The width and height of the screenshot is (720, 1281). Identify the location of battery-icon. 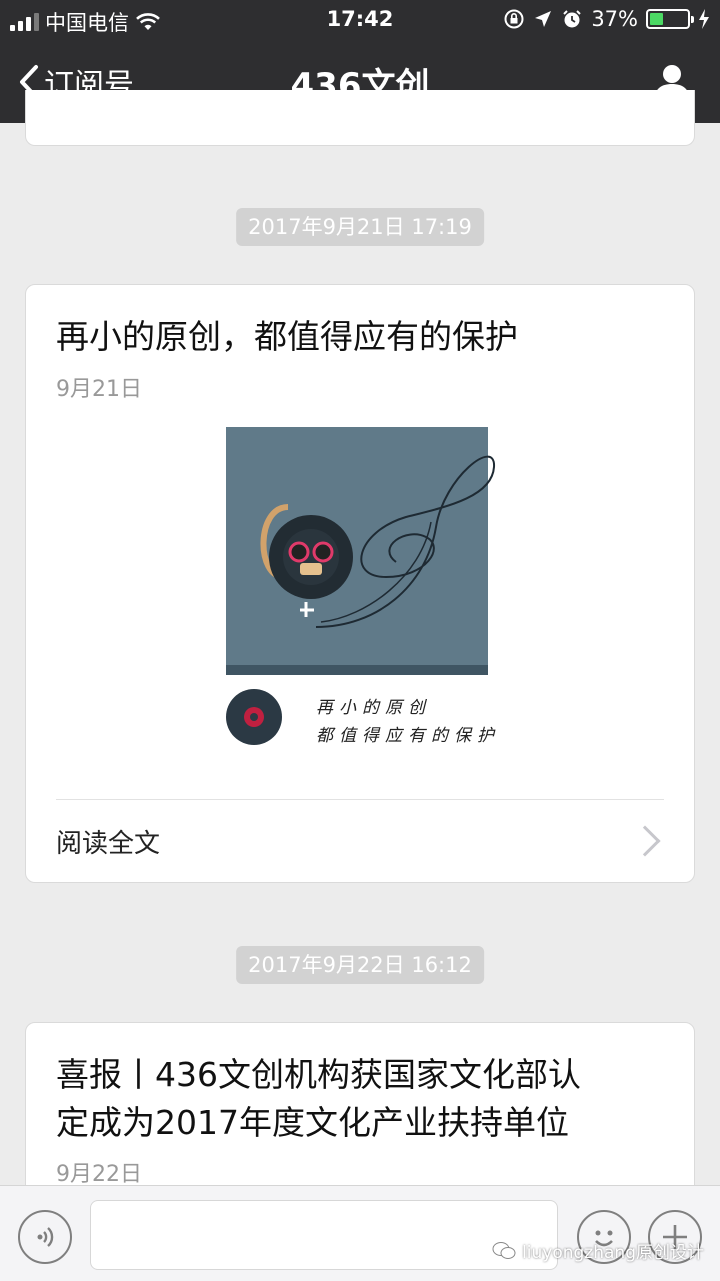
(670, 19).